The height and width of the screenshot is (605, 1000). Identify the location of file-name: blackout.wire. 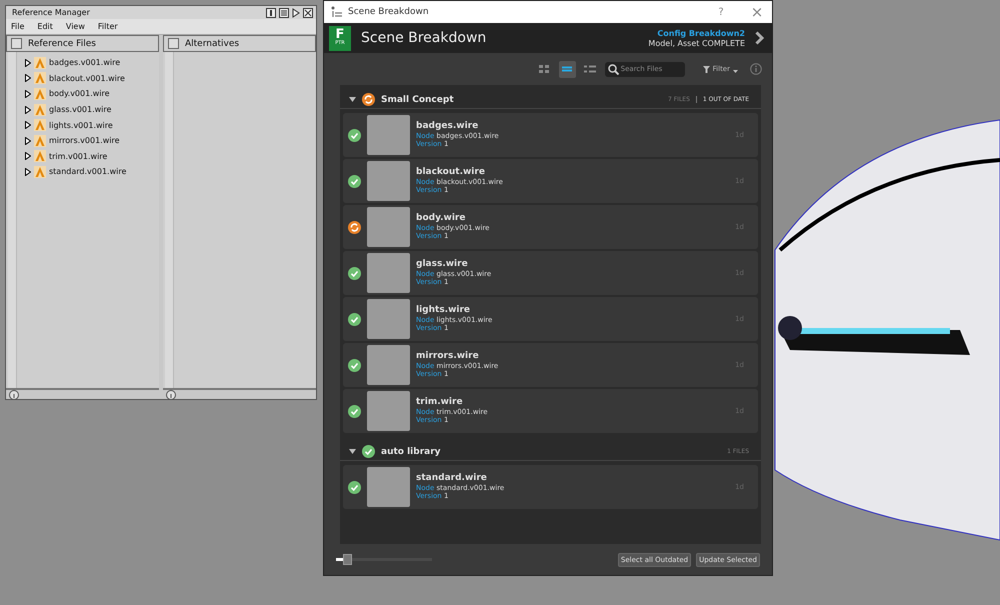
(451, 172).